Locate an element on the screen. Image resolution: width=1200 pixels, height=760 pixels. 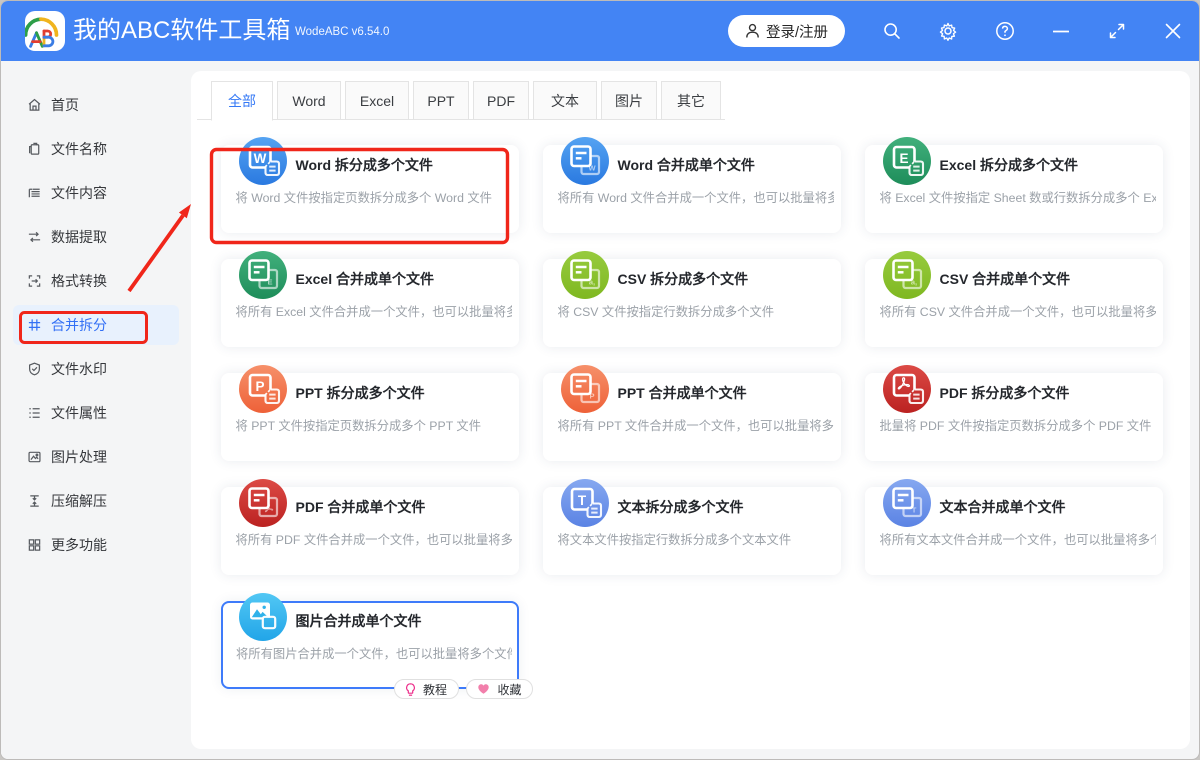
svg-text: W is located at coordinates (260, 158).